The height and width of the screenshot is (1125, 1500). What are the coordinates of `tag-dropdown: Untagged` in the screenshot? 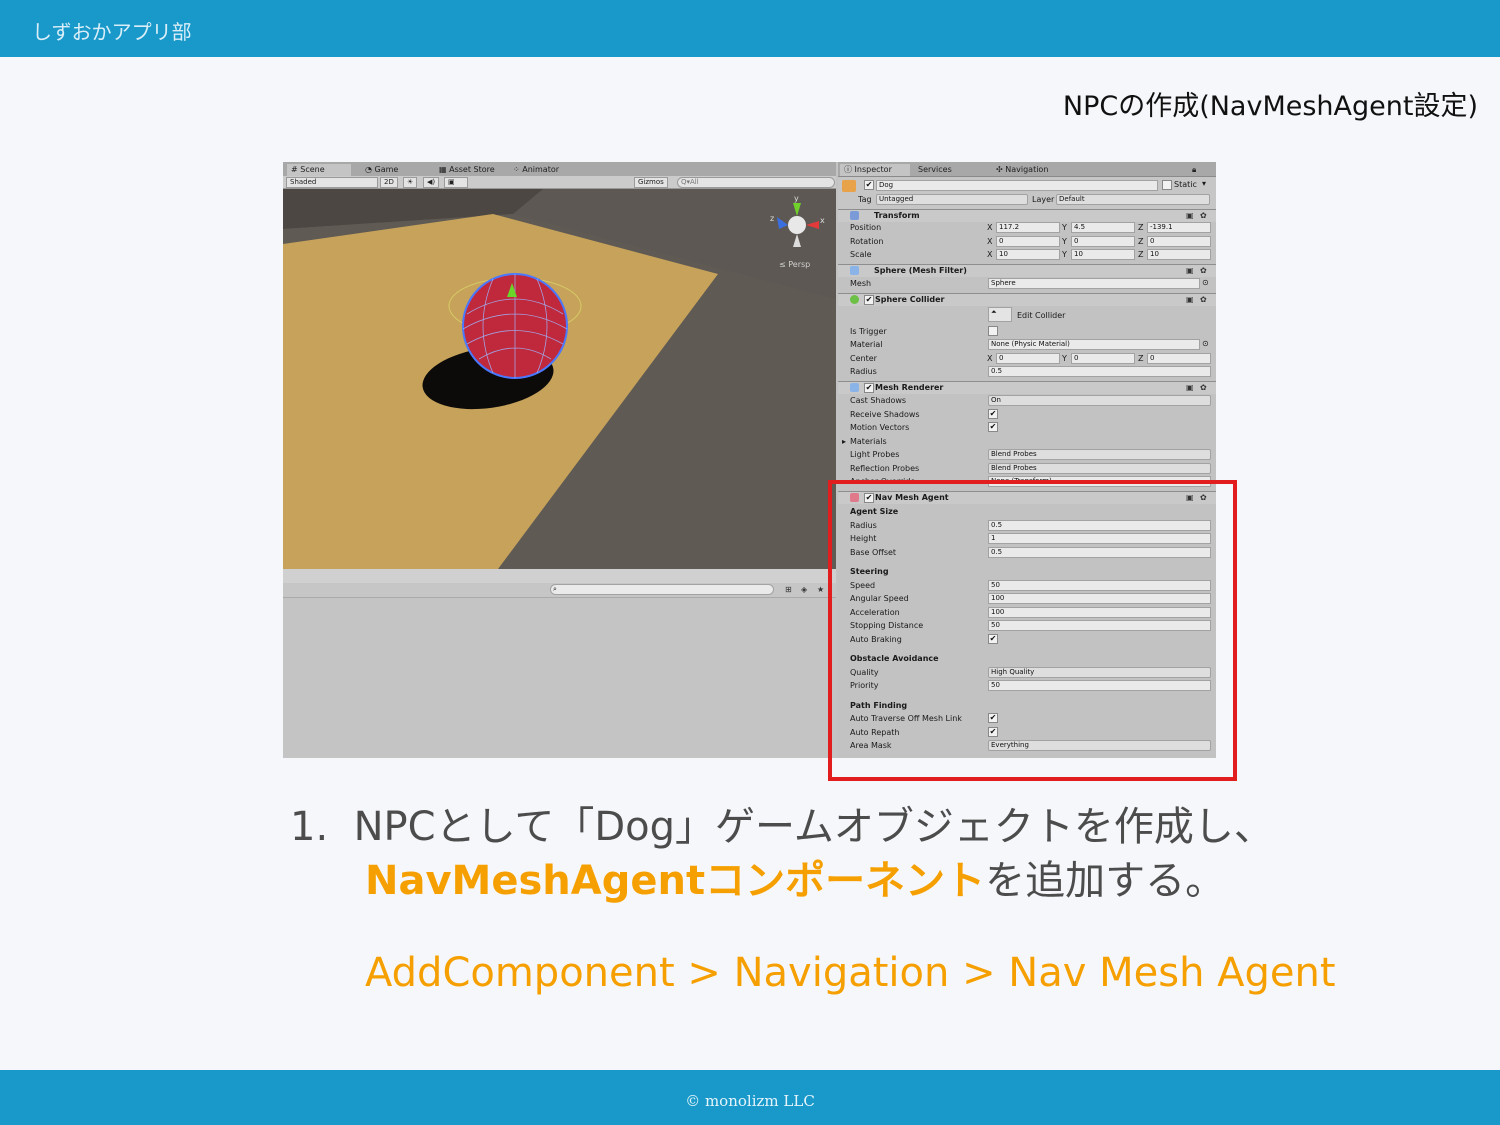 It's located at (952, 199).